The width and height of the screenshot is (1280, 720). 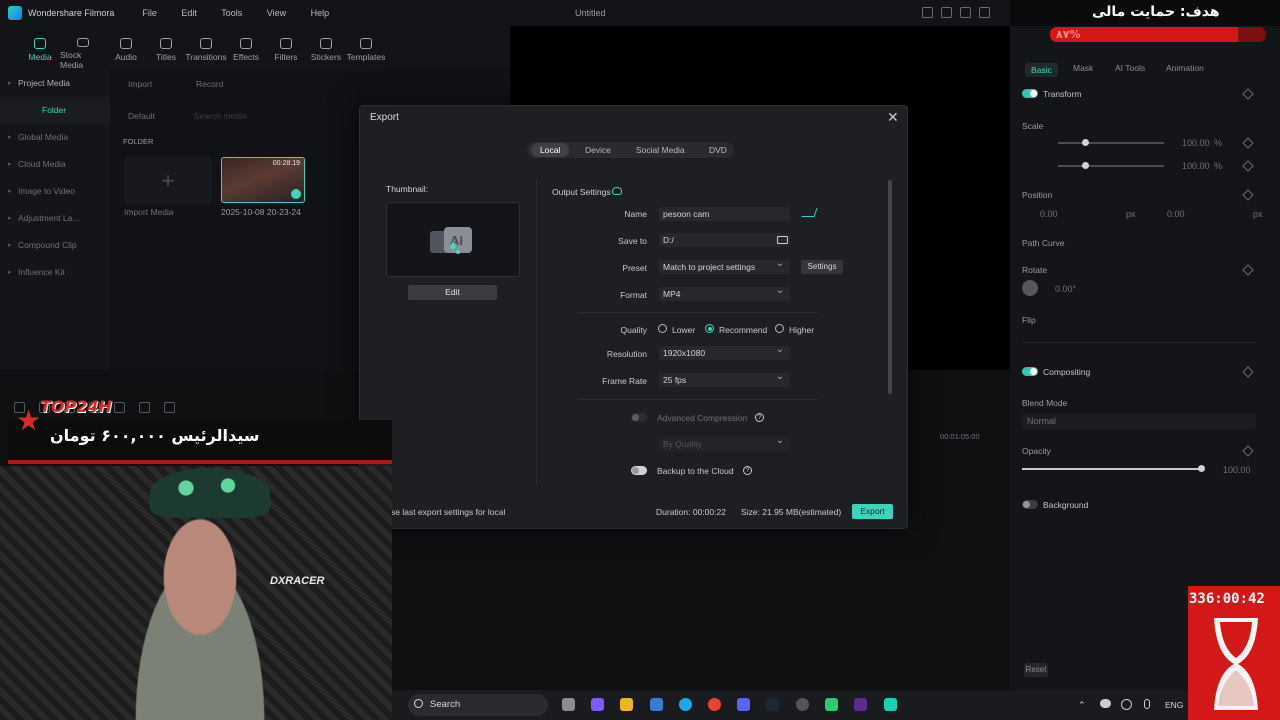 I want to click on media-search-input: Search media, so click(x=220, y=116).